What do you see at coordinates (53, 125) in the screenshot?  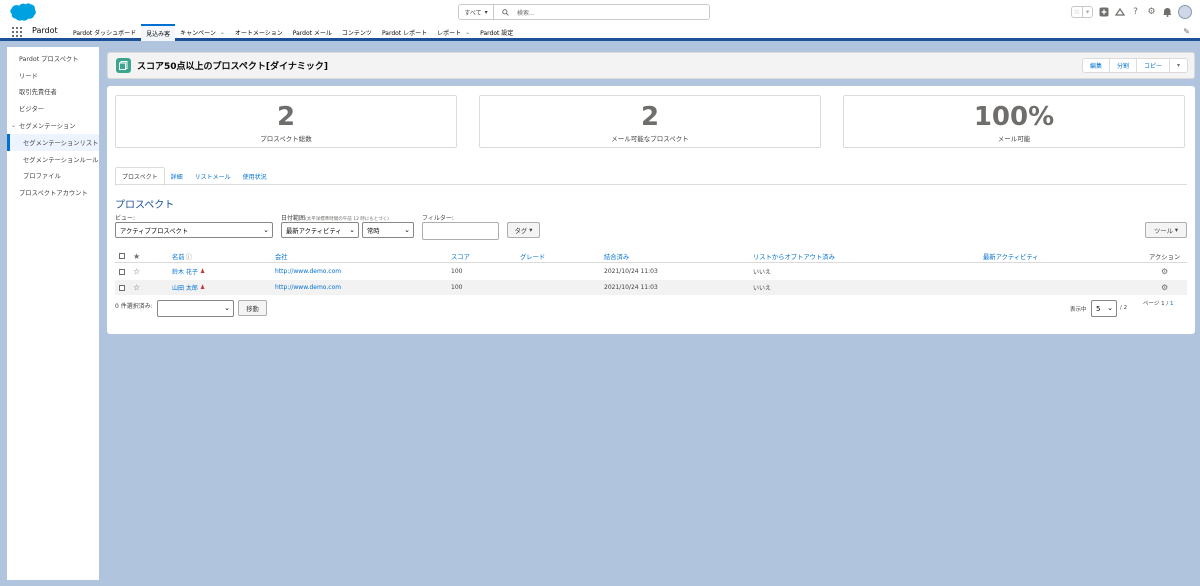 I see `sidebar-group-segmentation: ⌄ セグメンテーション` at bounding box center [53, 125].